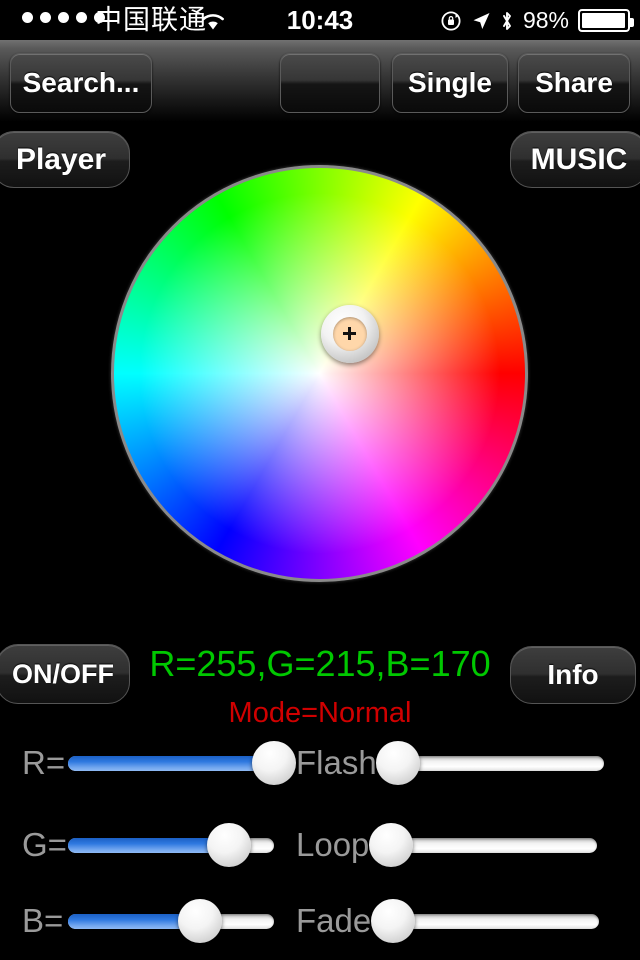 This screenshot has height=960, width=640. I want to click on slider-track-red, so click(182, 763).